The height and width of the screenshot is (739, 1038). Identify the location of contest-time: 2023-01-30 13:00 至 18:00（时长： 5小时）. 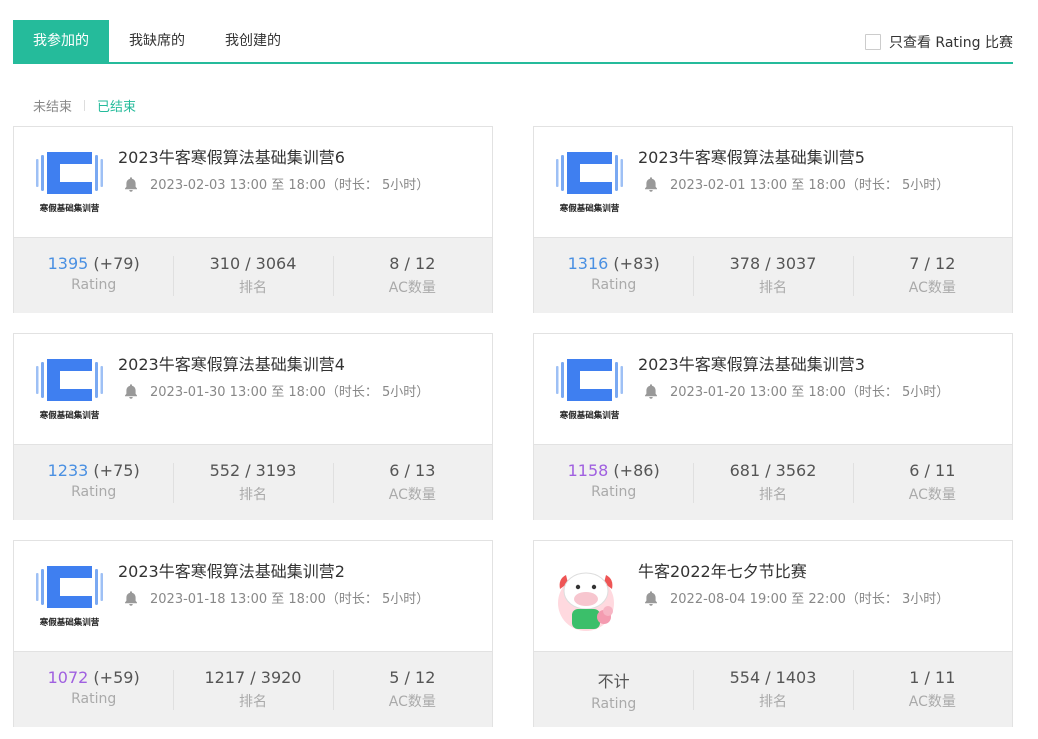
(275, 390).